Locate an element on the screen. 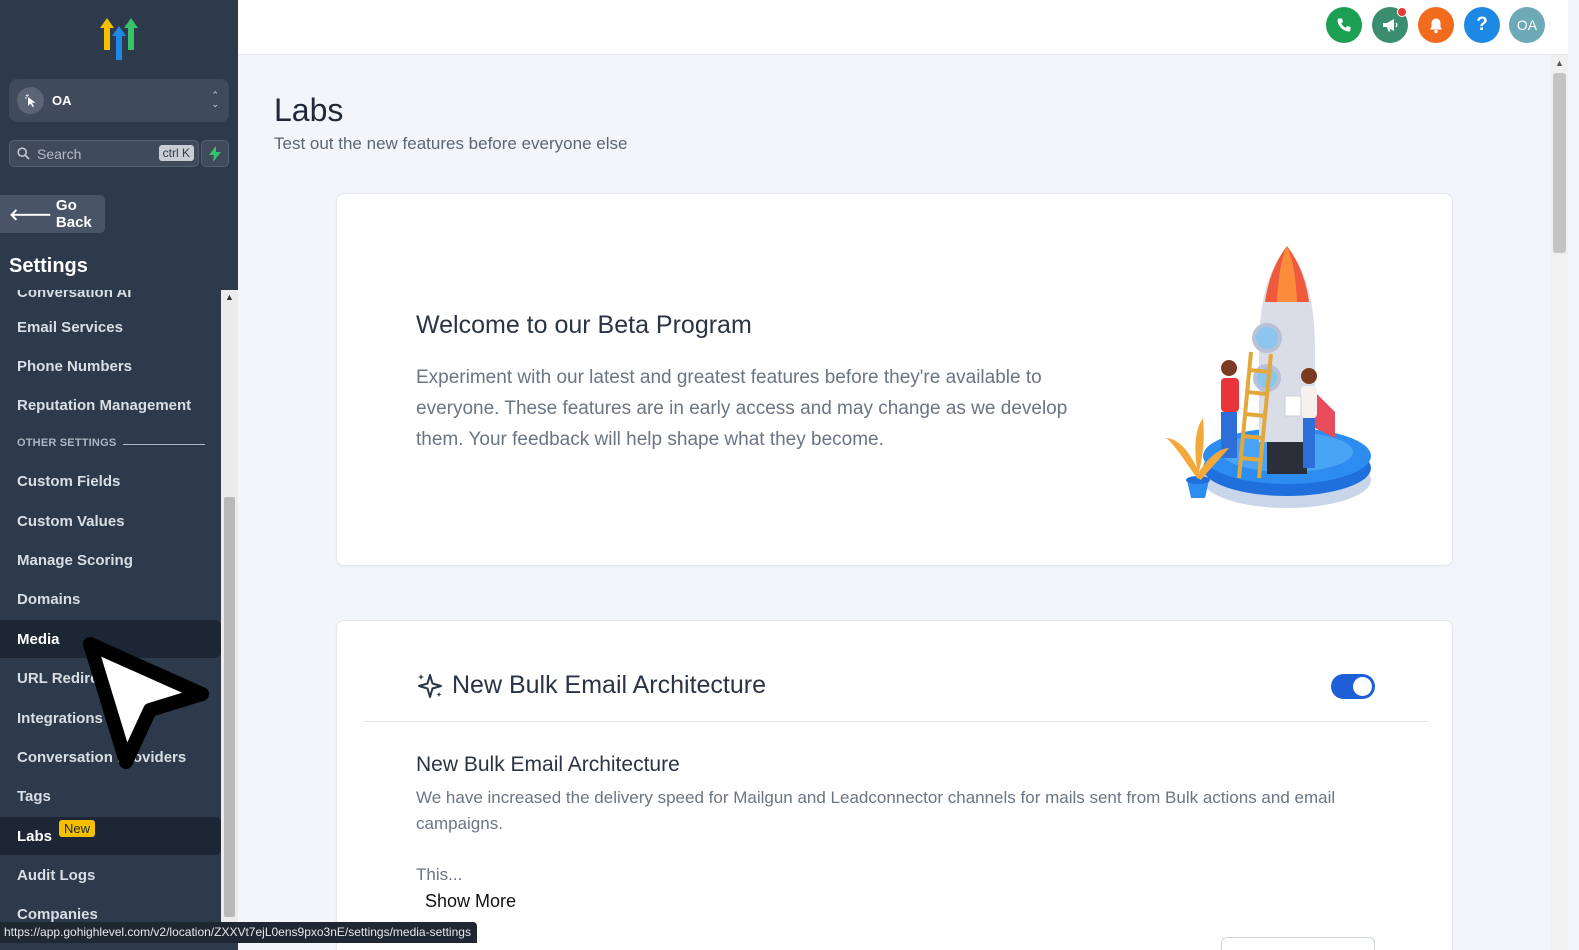  sidebar-item-manage-scoring: Manage Scoring is located at coordinates (110, 560).